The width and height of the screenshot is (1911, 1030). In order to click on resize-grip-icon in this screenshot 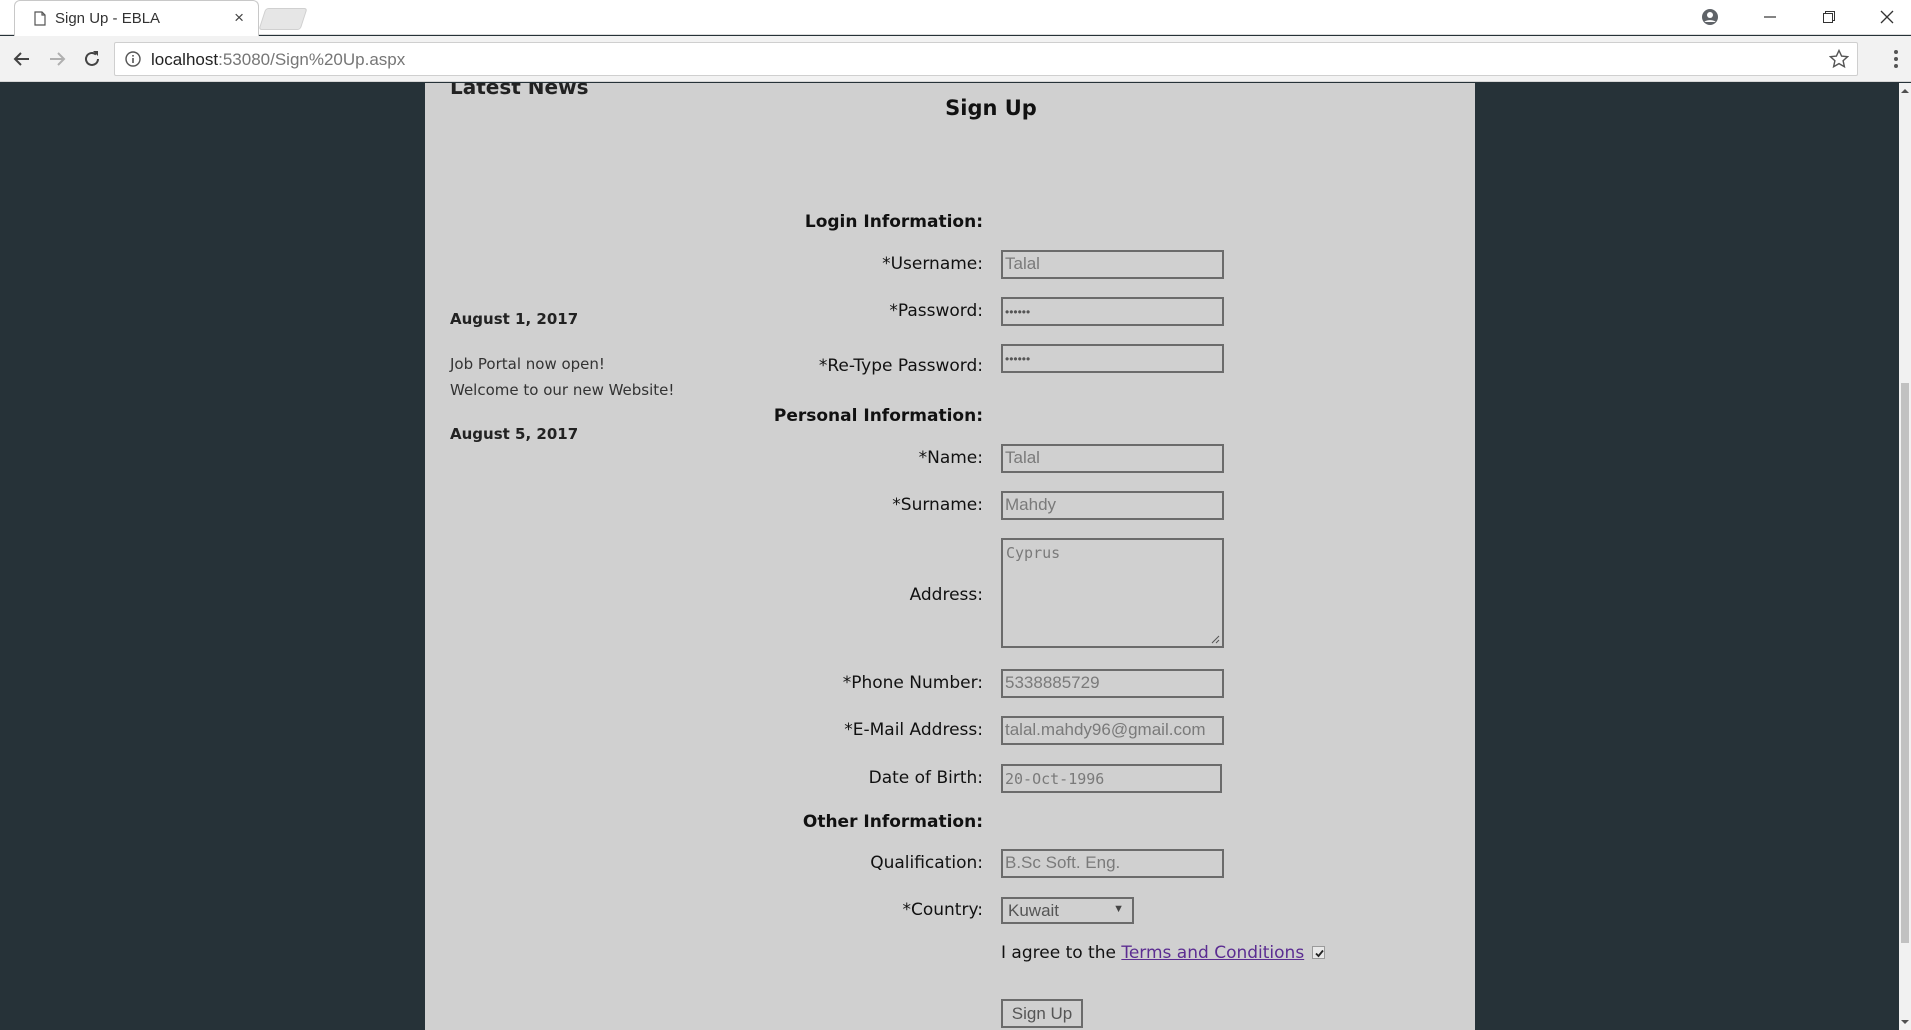, I will do `click(1215, 639)`.